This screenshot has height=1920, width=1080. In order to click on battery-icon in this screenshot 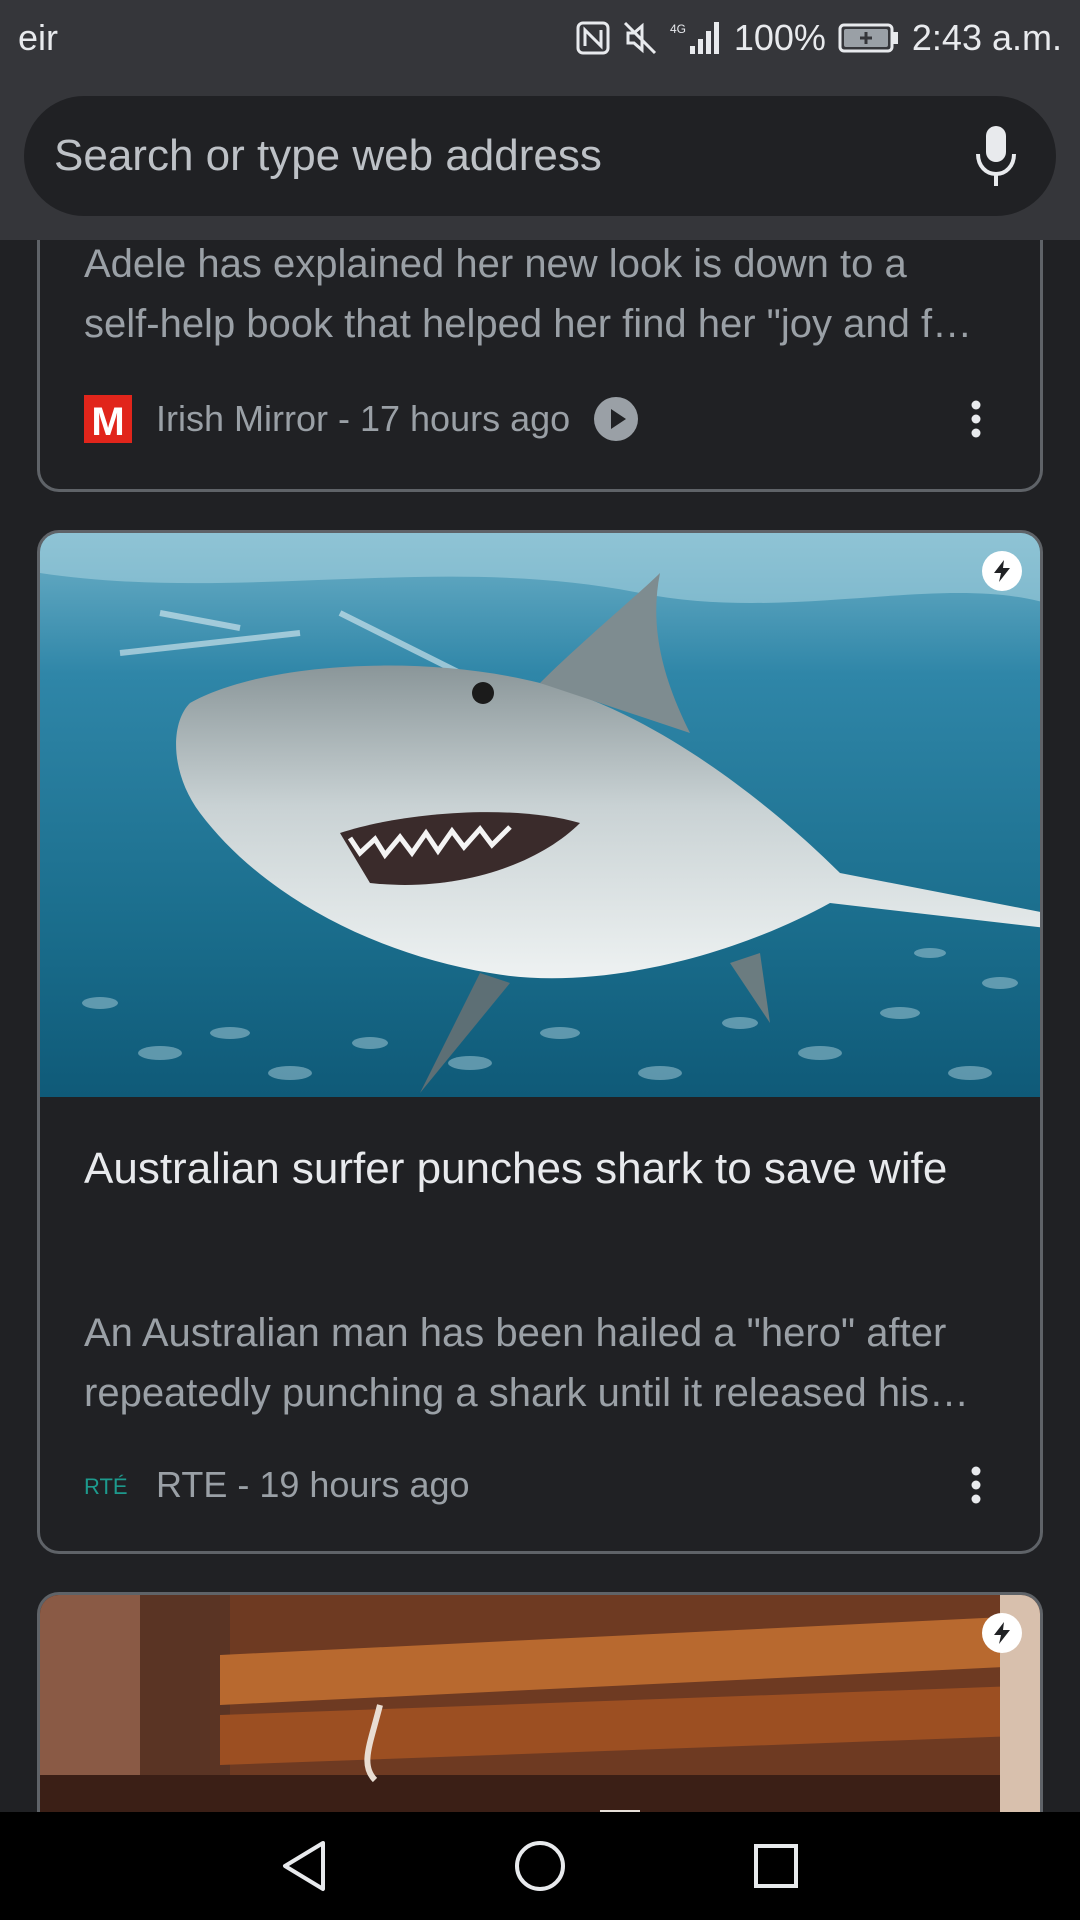, I will do `click(869, 38)`.